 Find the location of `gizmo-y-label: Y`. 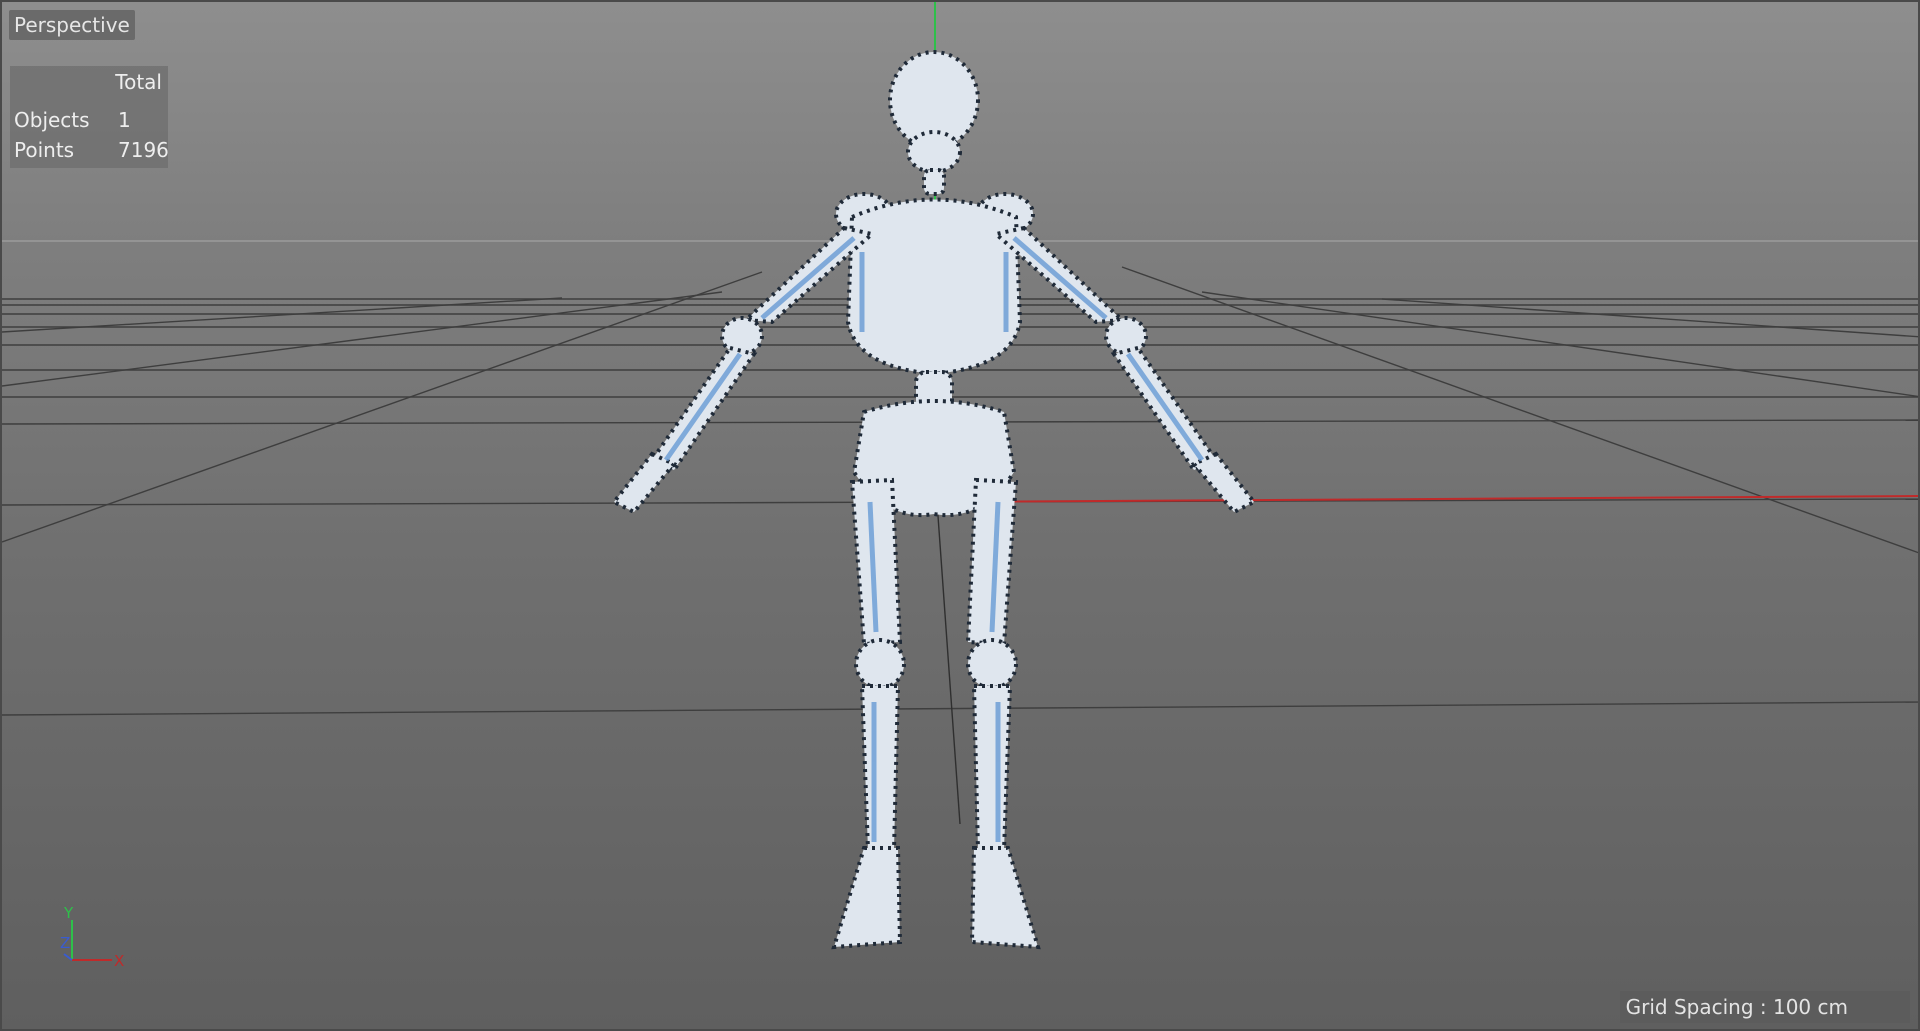

gizmo-y-label: Y is located at coordinates (69, 913).